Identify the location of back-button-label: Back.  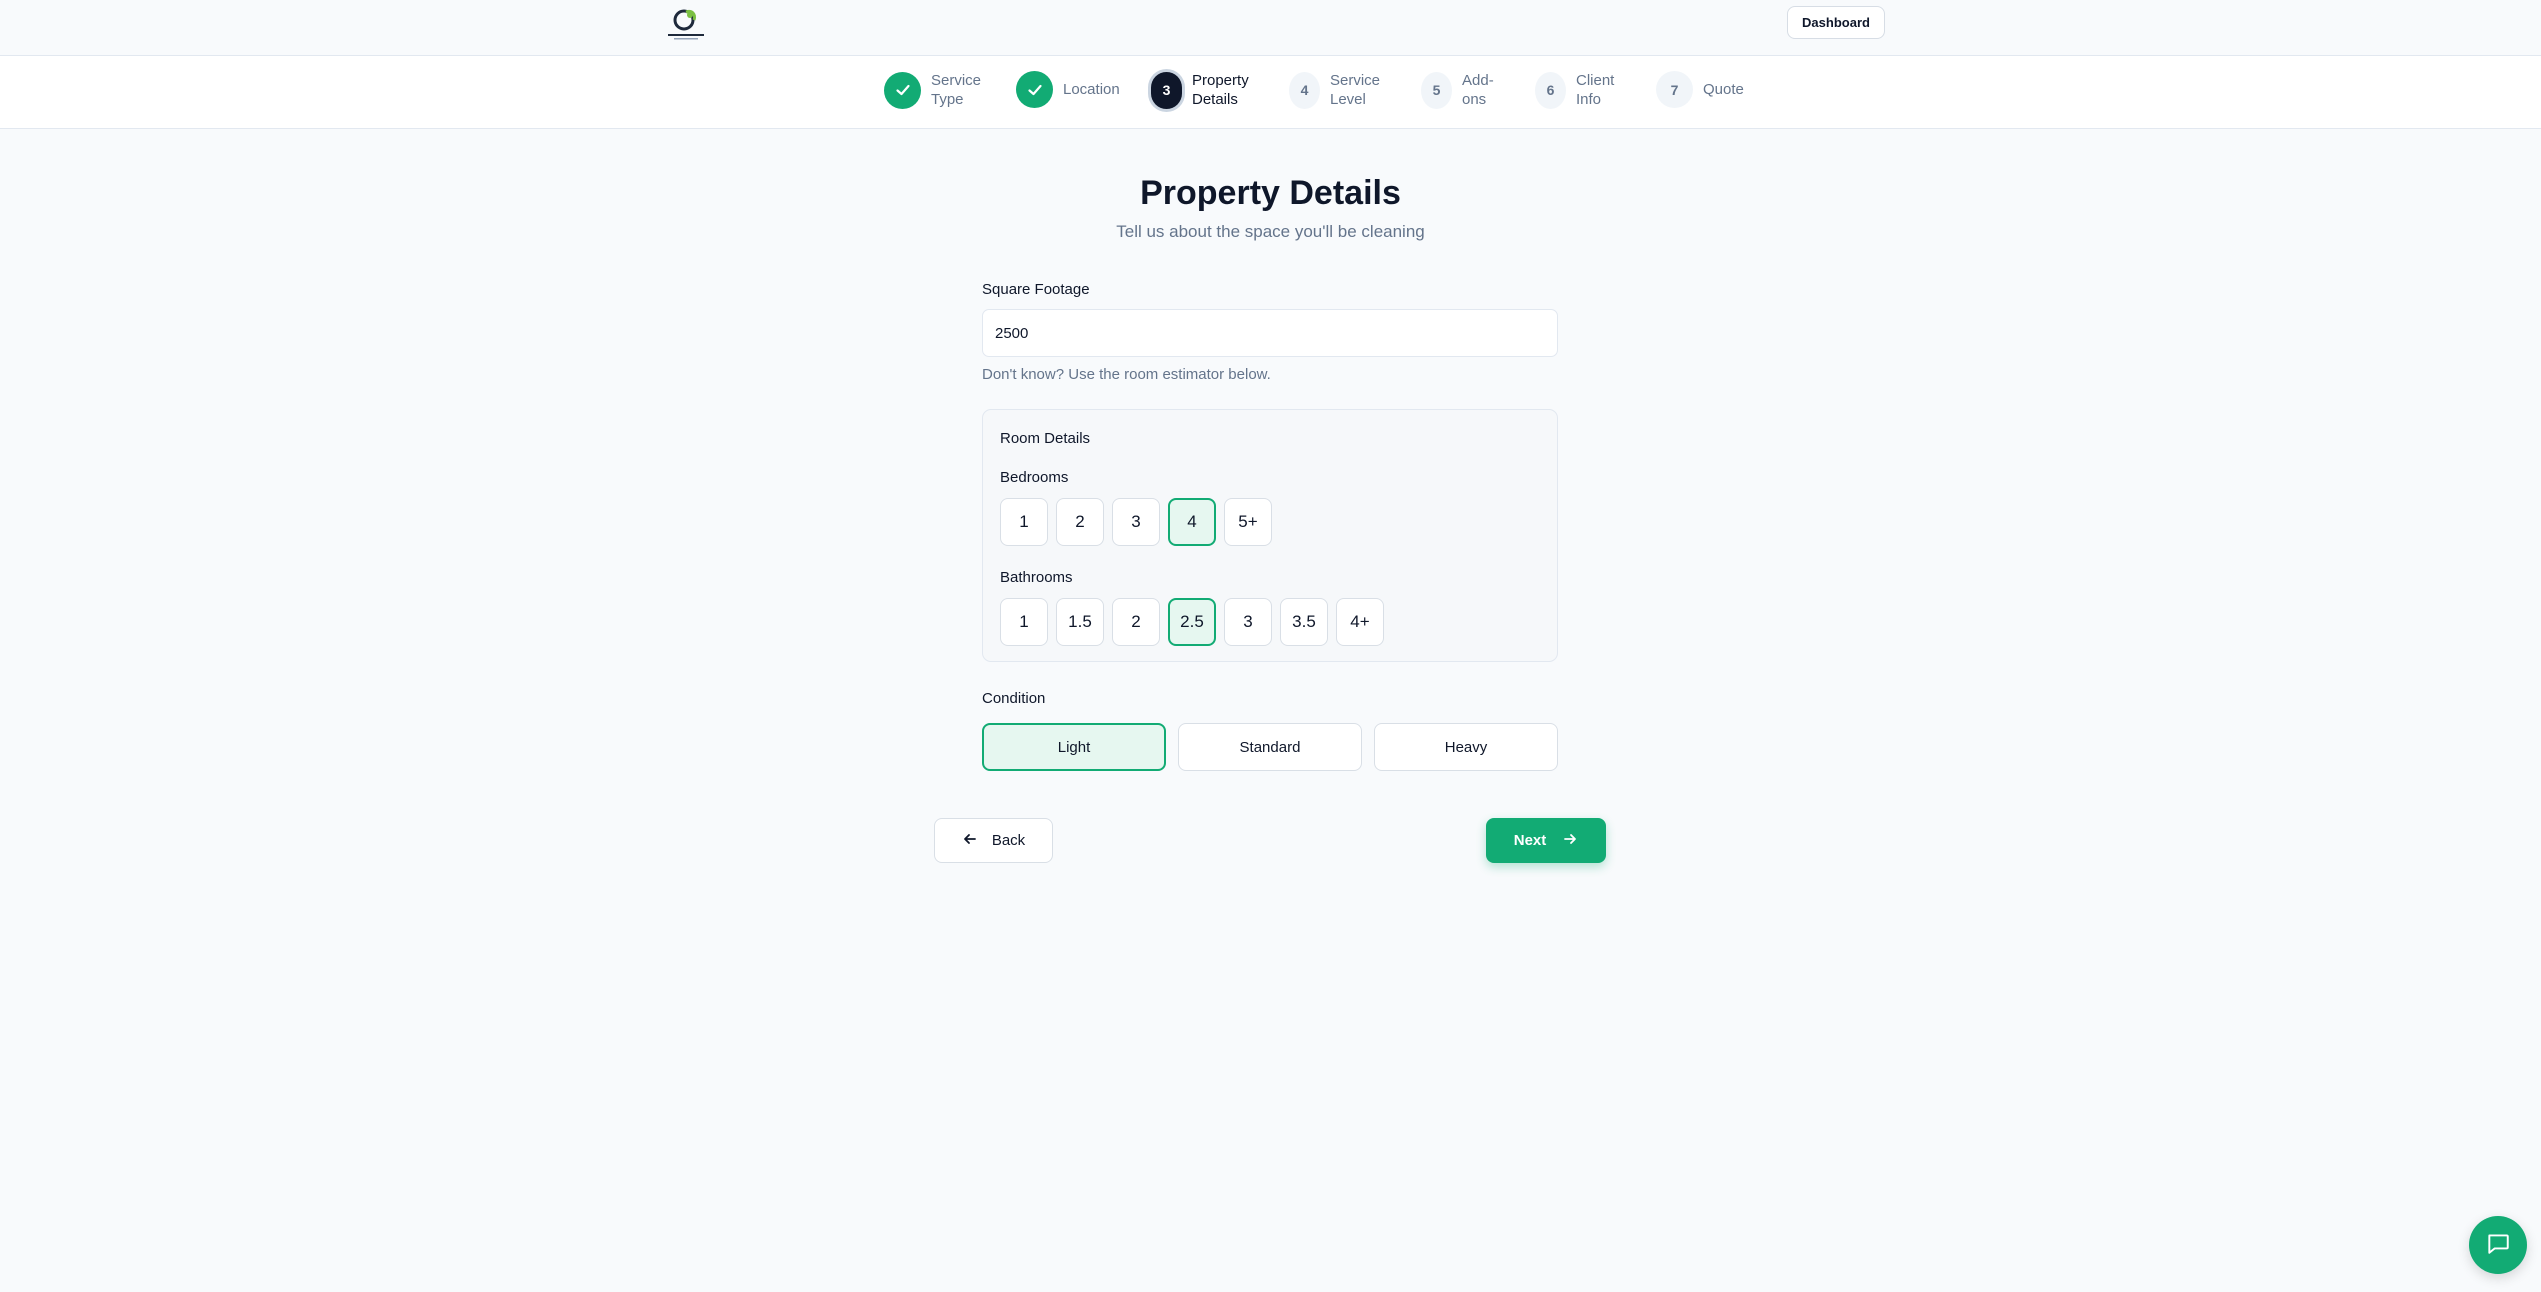
(1008, 840).